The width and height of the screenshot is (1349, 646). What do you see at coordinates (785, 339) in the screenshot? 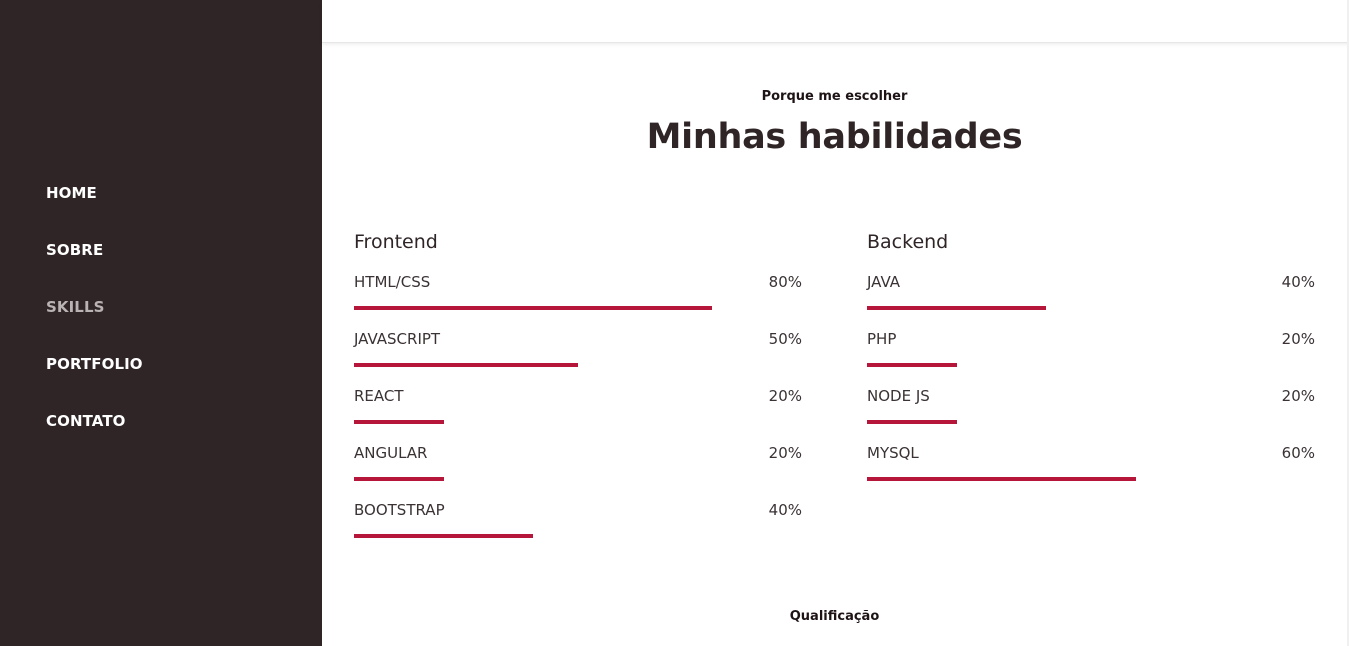
I see `skill-percent: 50%` at bounding box center [785, 339].